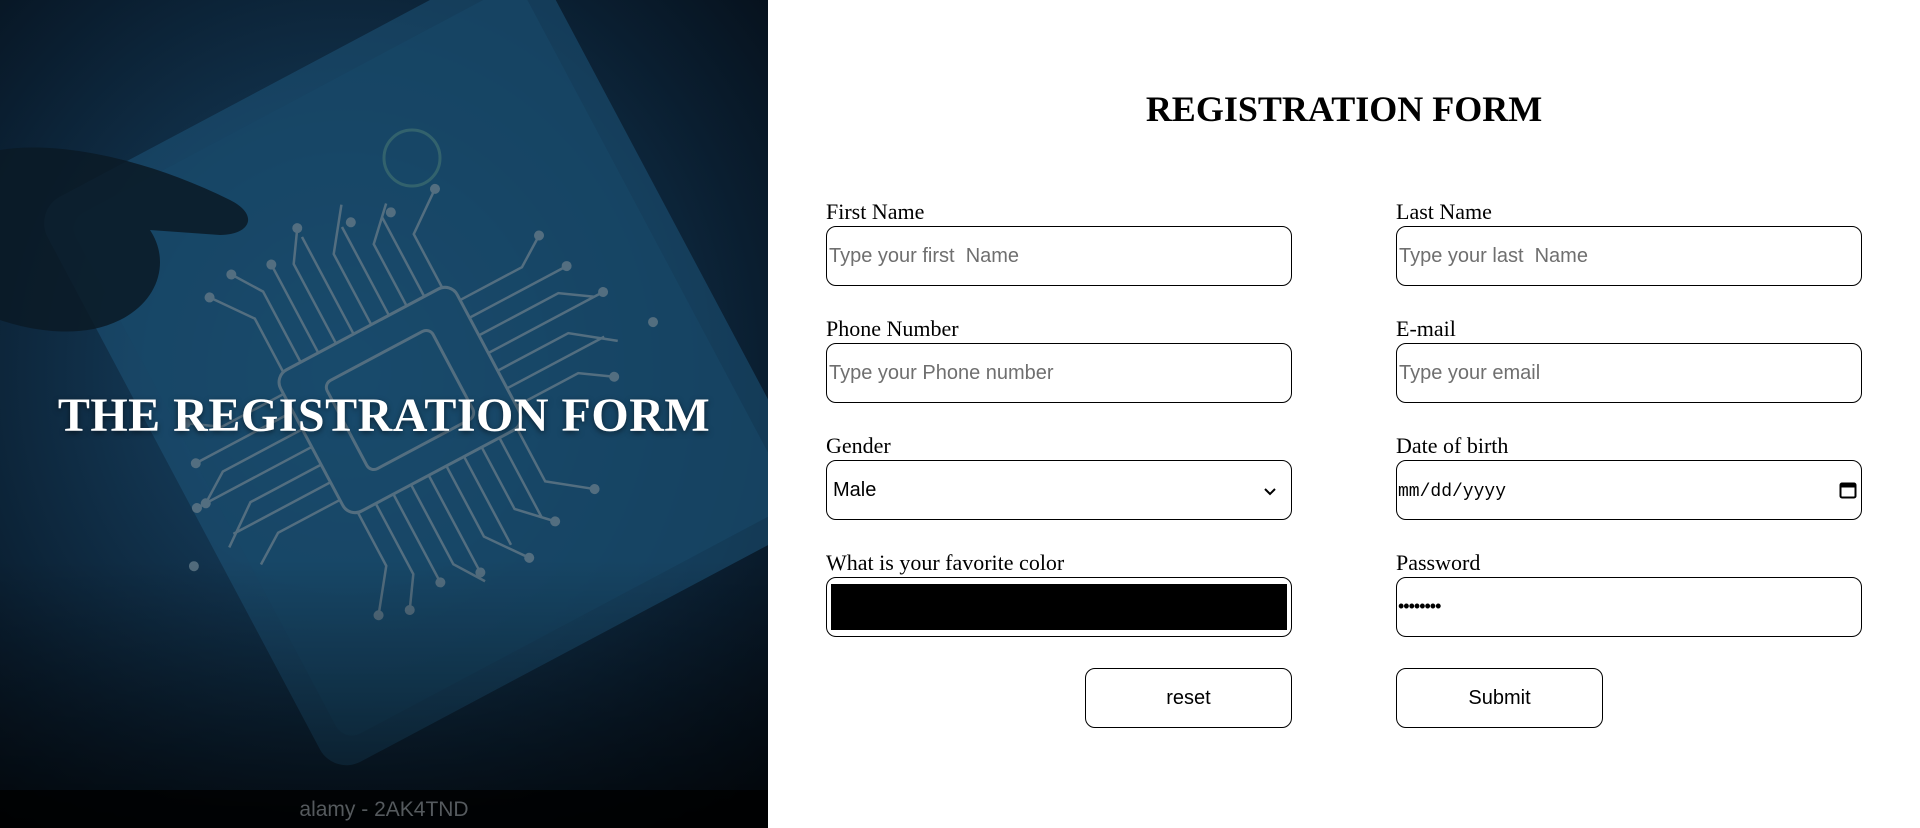 This screenshot has height=828, width=1920. I want to click on color-label: What is your favorite color, so click(945, 562).